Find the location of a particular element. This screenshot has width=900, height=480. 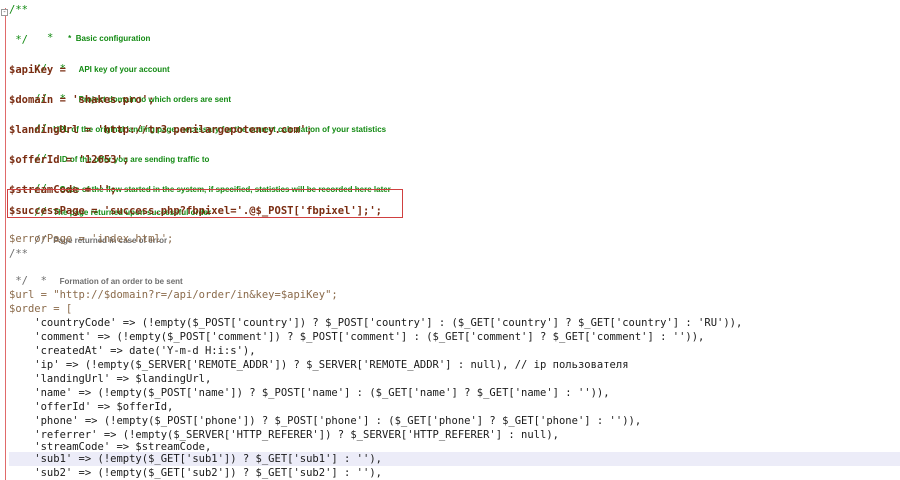

code-text: 'offerId' => $offerId, is located at coordinates (91, 407).